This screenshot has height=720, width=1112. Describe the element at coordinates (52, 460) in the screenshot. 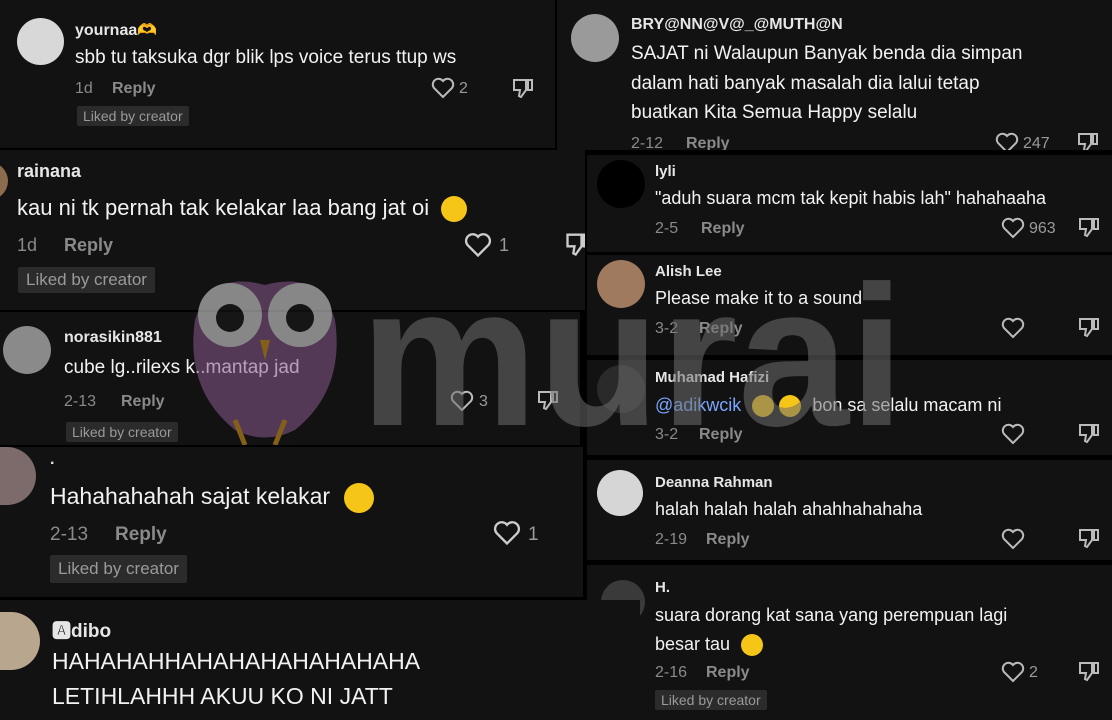

I see `username: .` at that location.